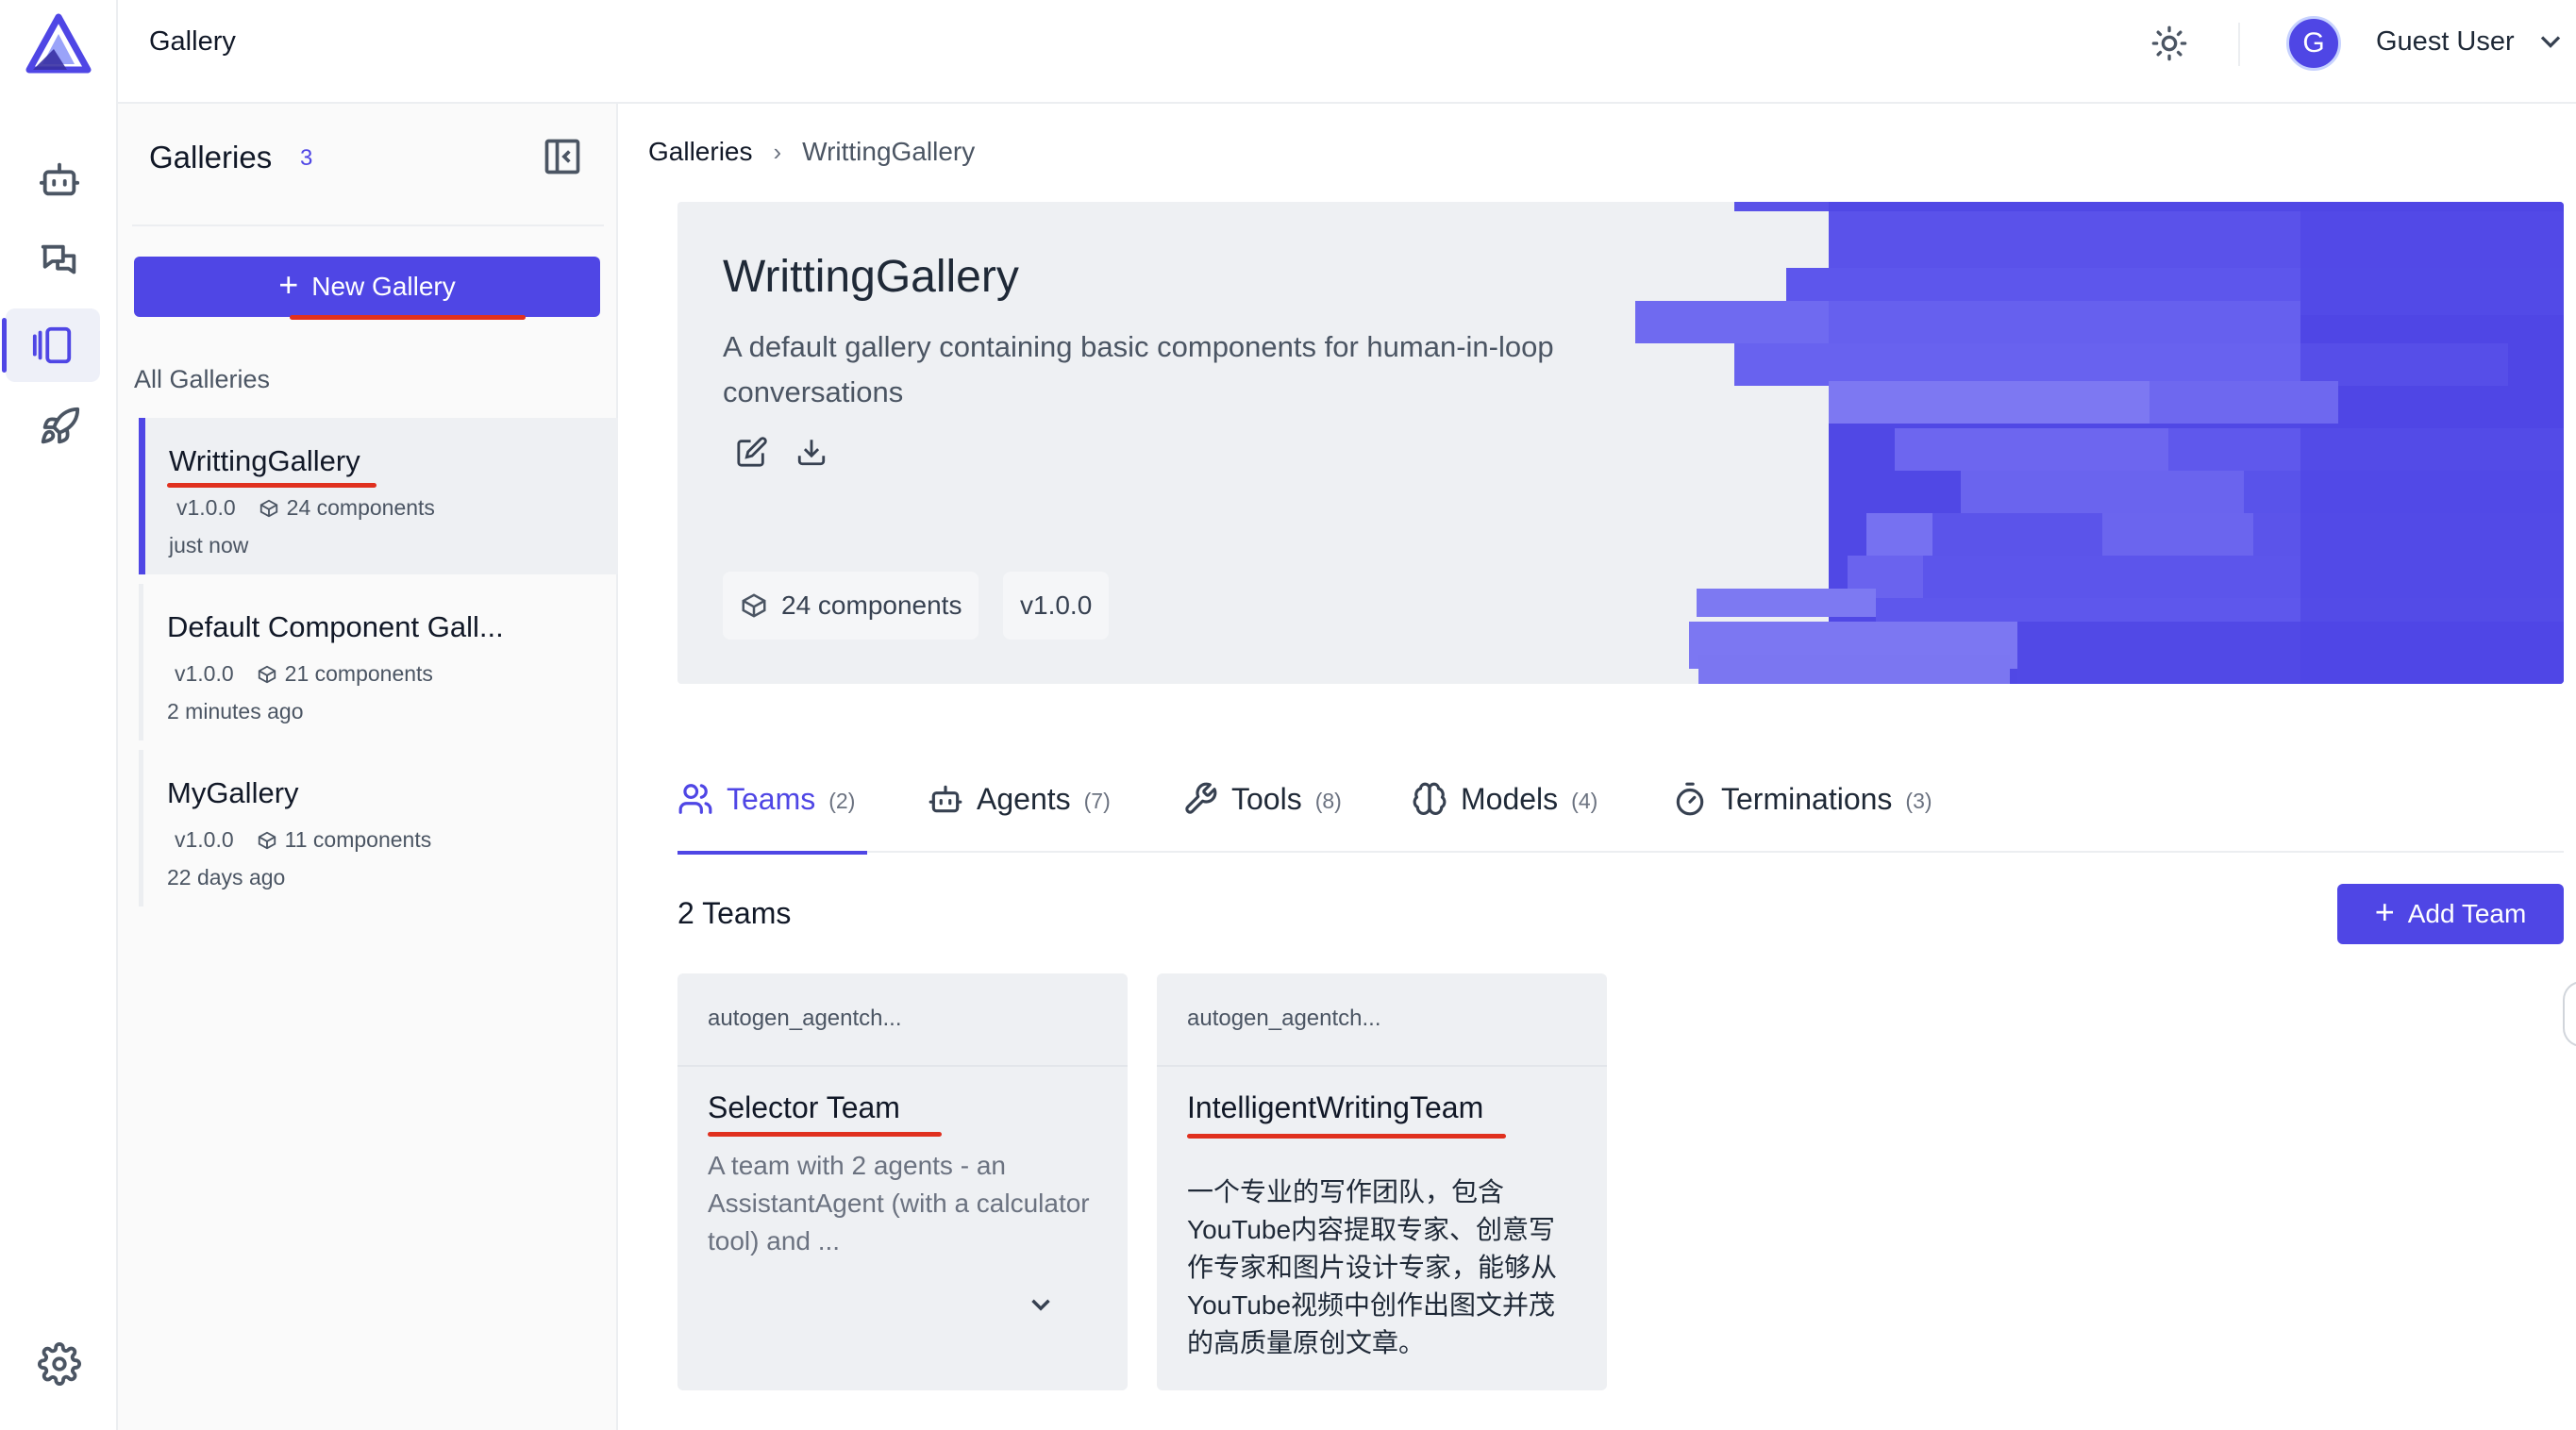  I want to click on tab-tools: Tools (8), so click(1262, 813).